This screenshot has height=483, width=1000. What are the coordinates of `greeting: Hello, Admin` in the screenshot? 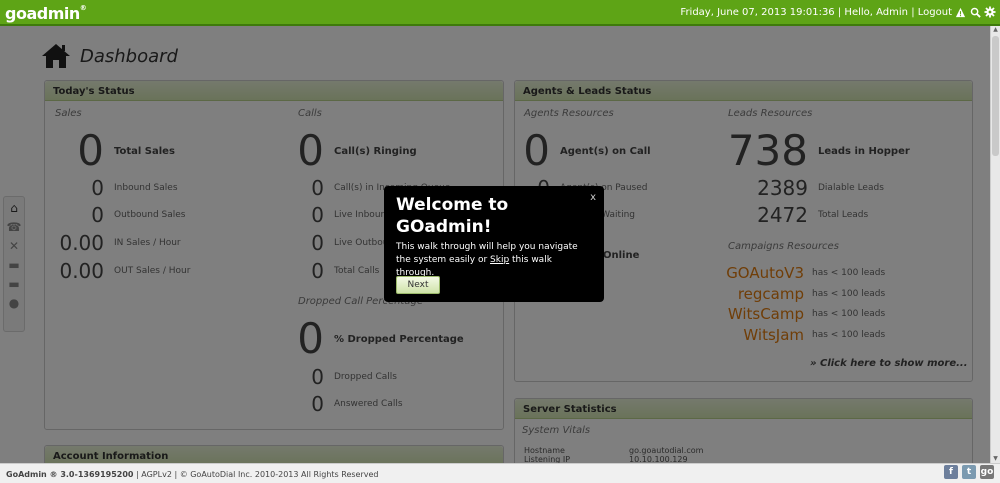 It's located at (876, 12).